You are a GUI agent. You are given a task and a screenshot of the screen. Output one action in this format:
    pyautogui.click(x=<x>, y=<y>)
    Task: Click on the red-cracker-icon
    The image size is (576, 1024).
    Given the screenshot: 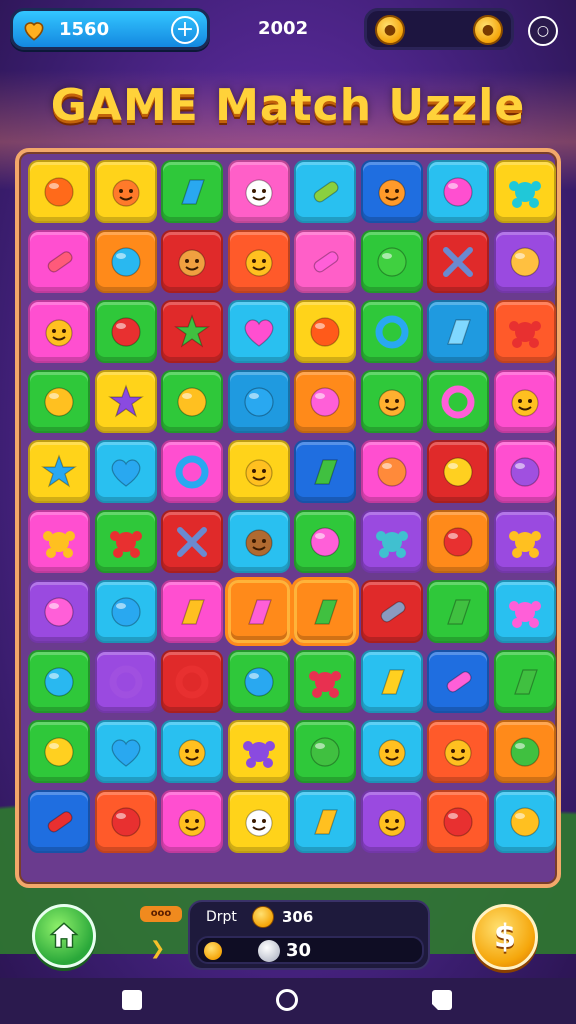 What is the action you would take?
    pyautogui.click(x=59, y=822)
    